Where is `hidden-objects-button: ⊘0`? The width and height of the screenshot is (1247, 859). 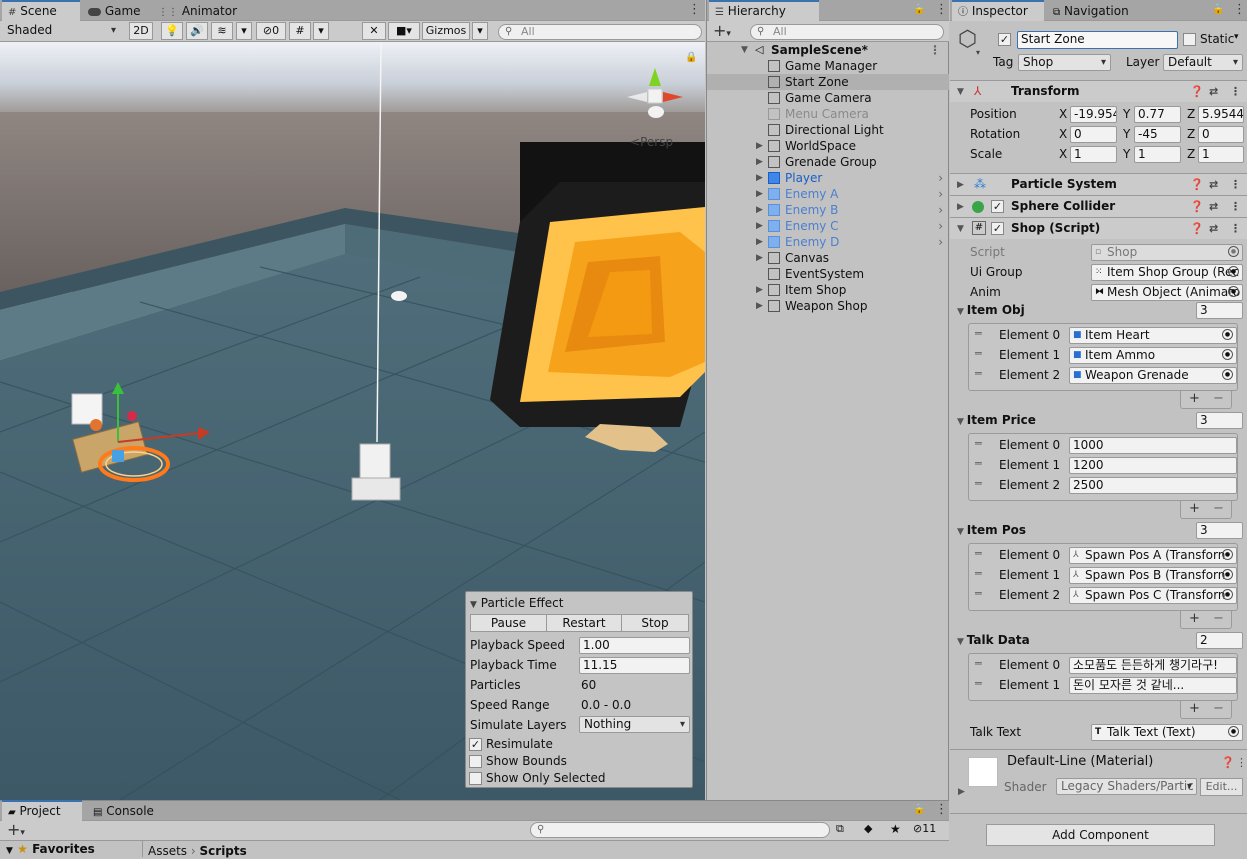 hidden-objects-button: ⊘0 is located at coordinates (271, 31).